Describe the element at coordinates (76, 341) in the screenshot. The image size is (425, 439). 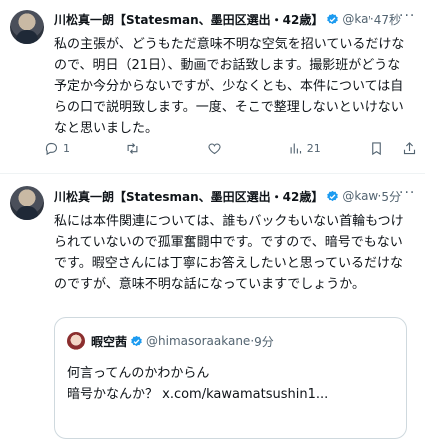
I see `quote-avatar` at that location.